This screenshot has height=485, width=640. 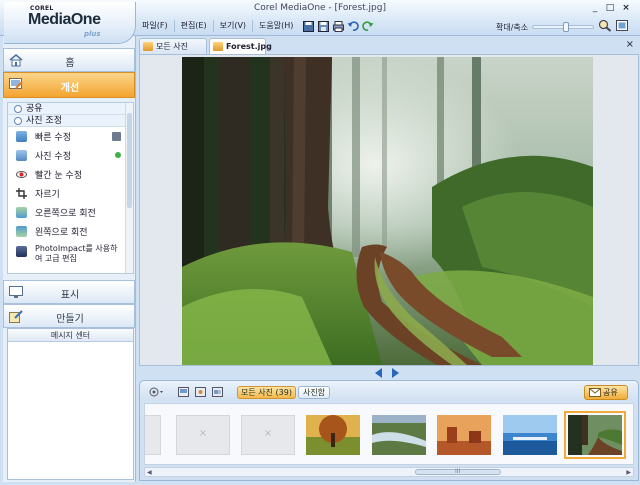 I want to click on nav-home: 홈, so click(x=69, y=60).